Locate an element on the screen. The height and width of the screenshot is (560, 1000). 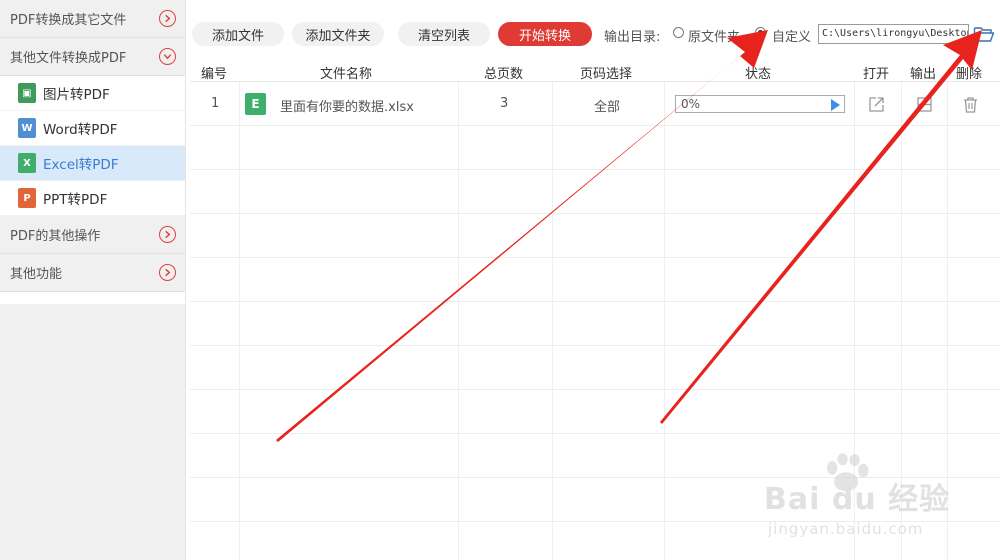
sidebar-section-label: 其他文件转换成PDF is located at coordinates (68, 58).